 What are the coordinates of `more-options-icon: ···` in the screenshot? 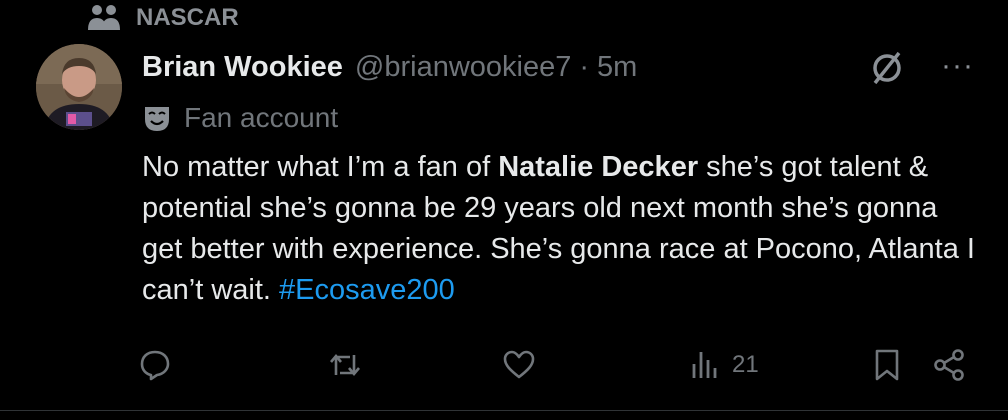 It's located at (957, 68).